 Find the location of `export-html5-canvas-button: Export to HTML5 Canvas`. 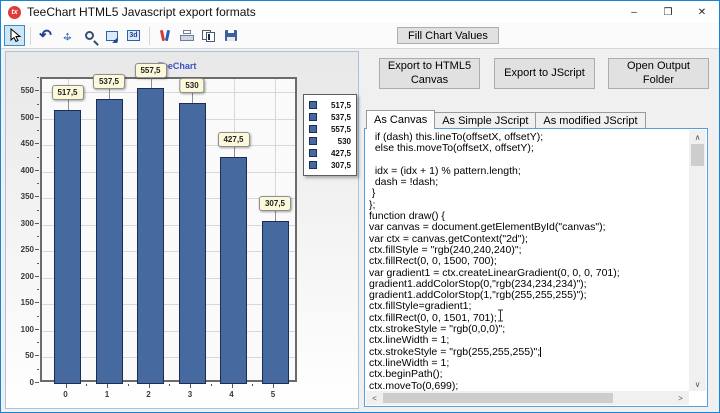

export-html5-canvas-button: Export to HTML5 Canvas is located at coordinates (429, 73).